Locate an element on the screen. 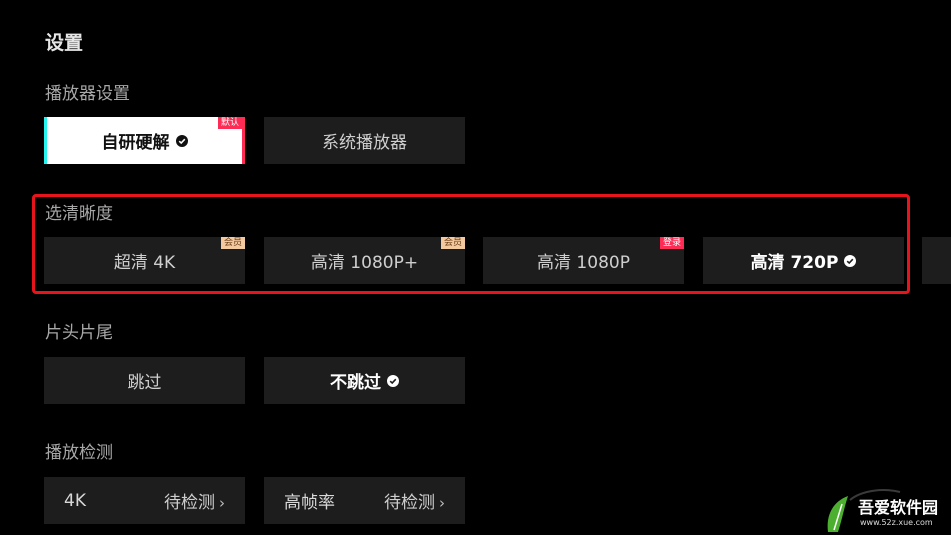  watermark-url: www.52z.xue.com is located at coordinates (896, 522).